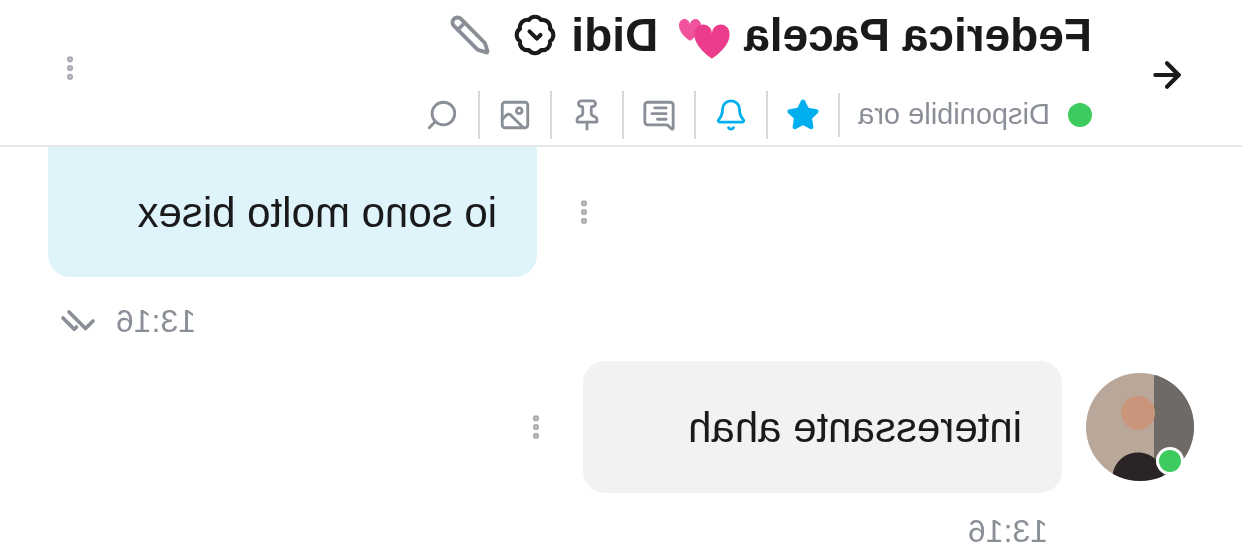 Image resolution: width=1242 pixels, height=551 pixels. What do you see at coordinates (918, 35) in the screenshot?
I see `contact-name: Federica Pacela` at bounding box center [918, 35].